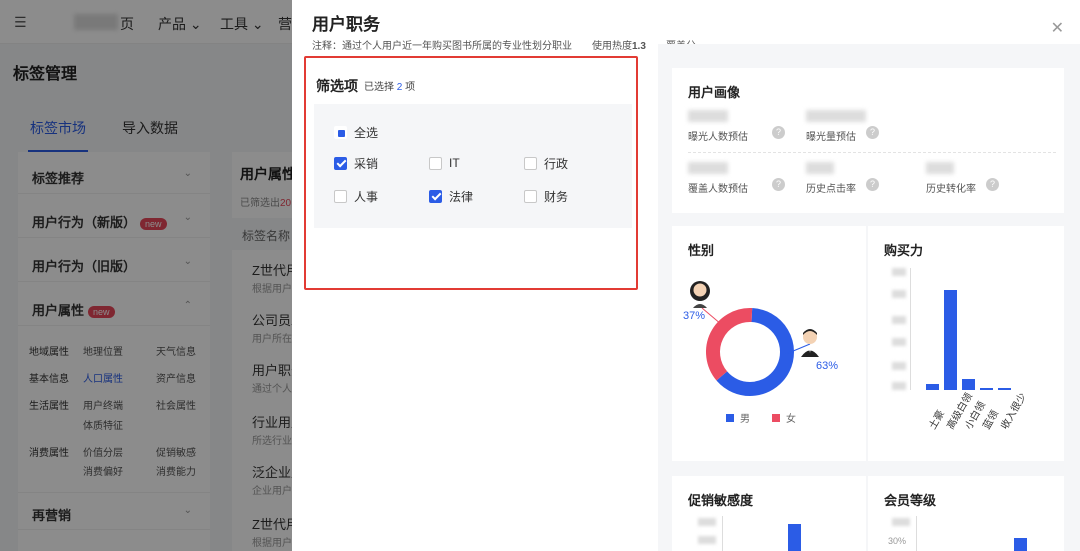 This screenshot has height=551, width=1080. What do you see at coordinates (442, 46) in the screenshot?
I see `drawer-note: 注释：通过个人用户近一年购买图书所属的专业性划分职业` at bounding box center [442, 46].